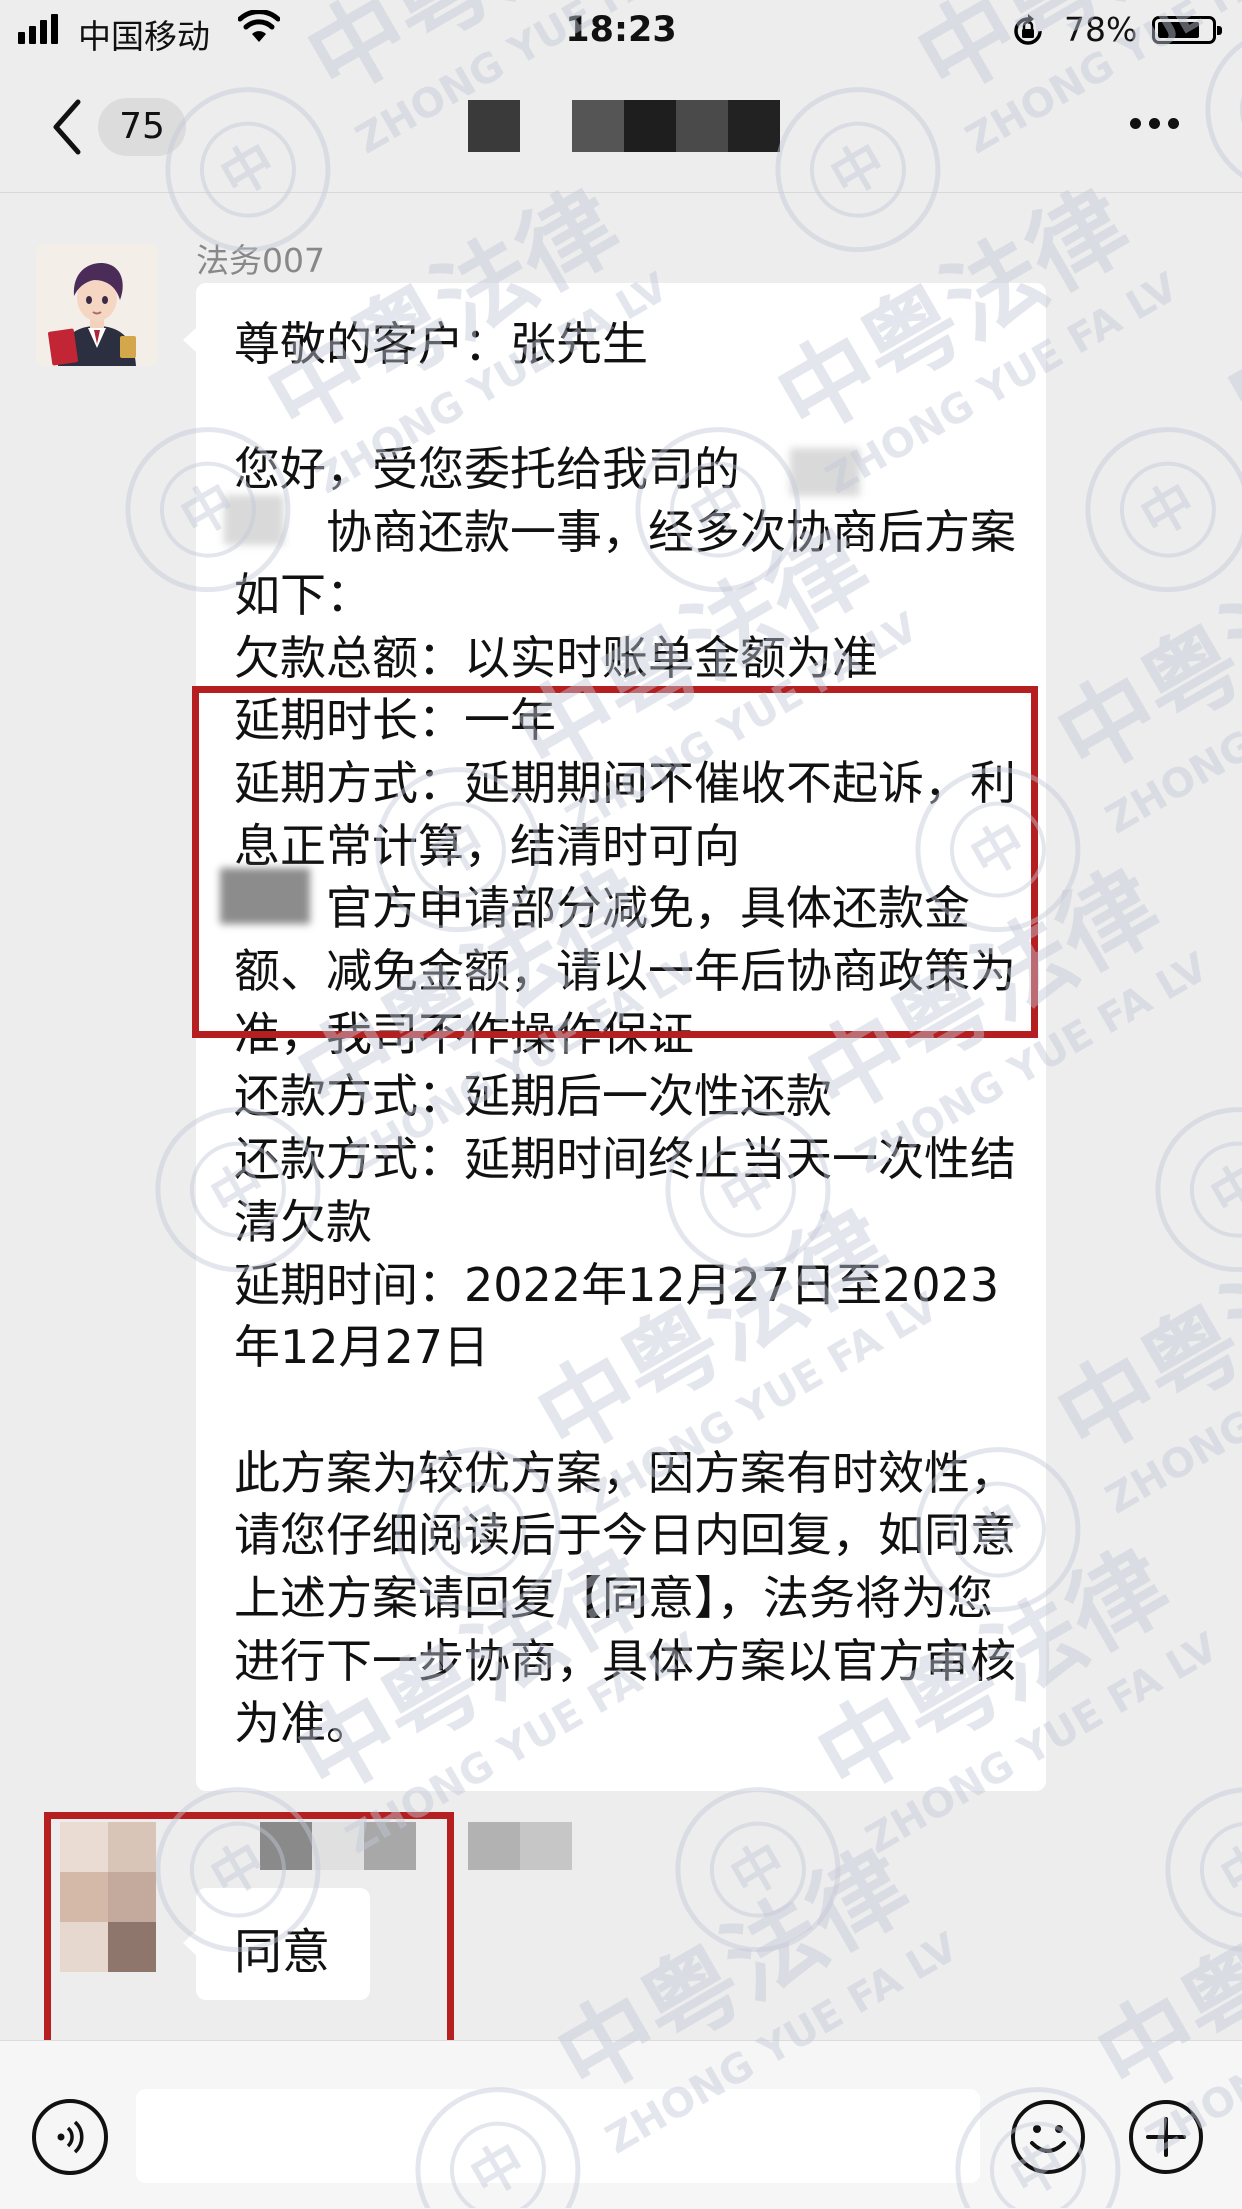  I want to click on input-bar, so click(621, 2124).